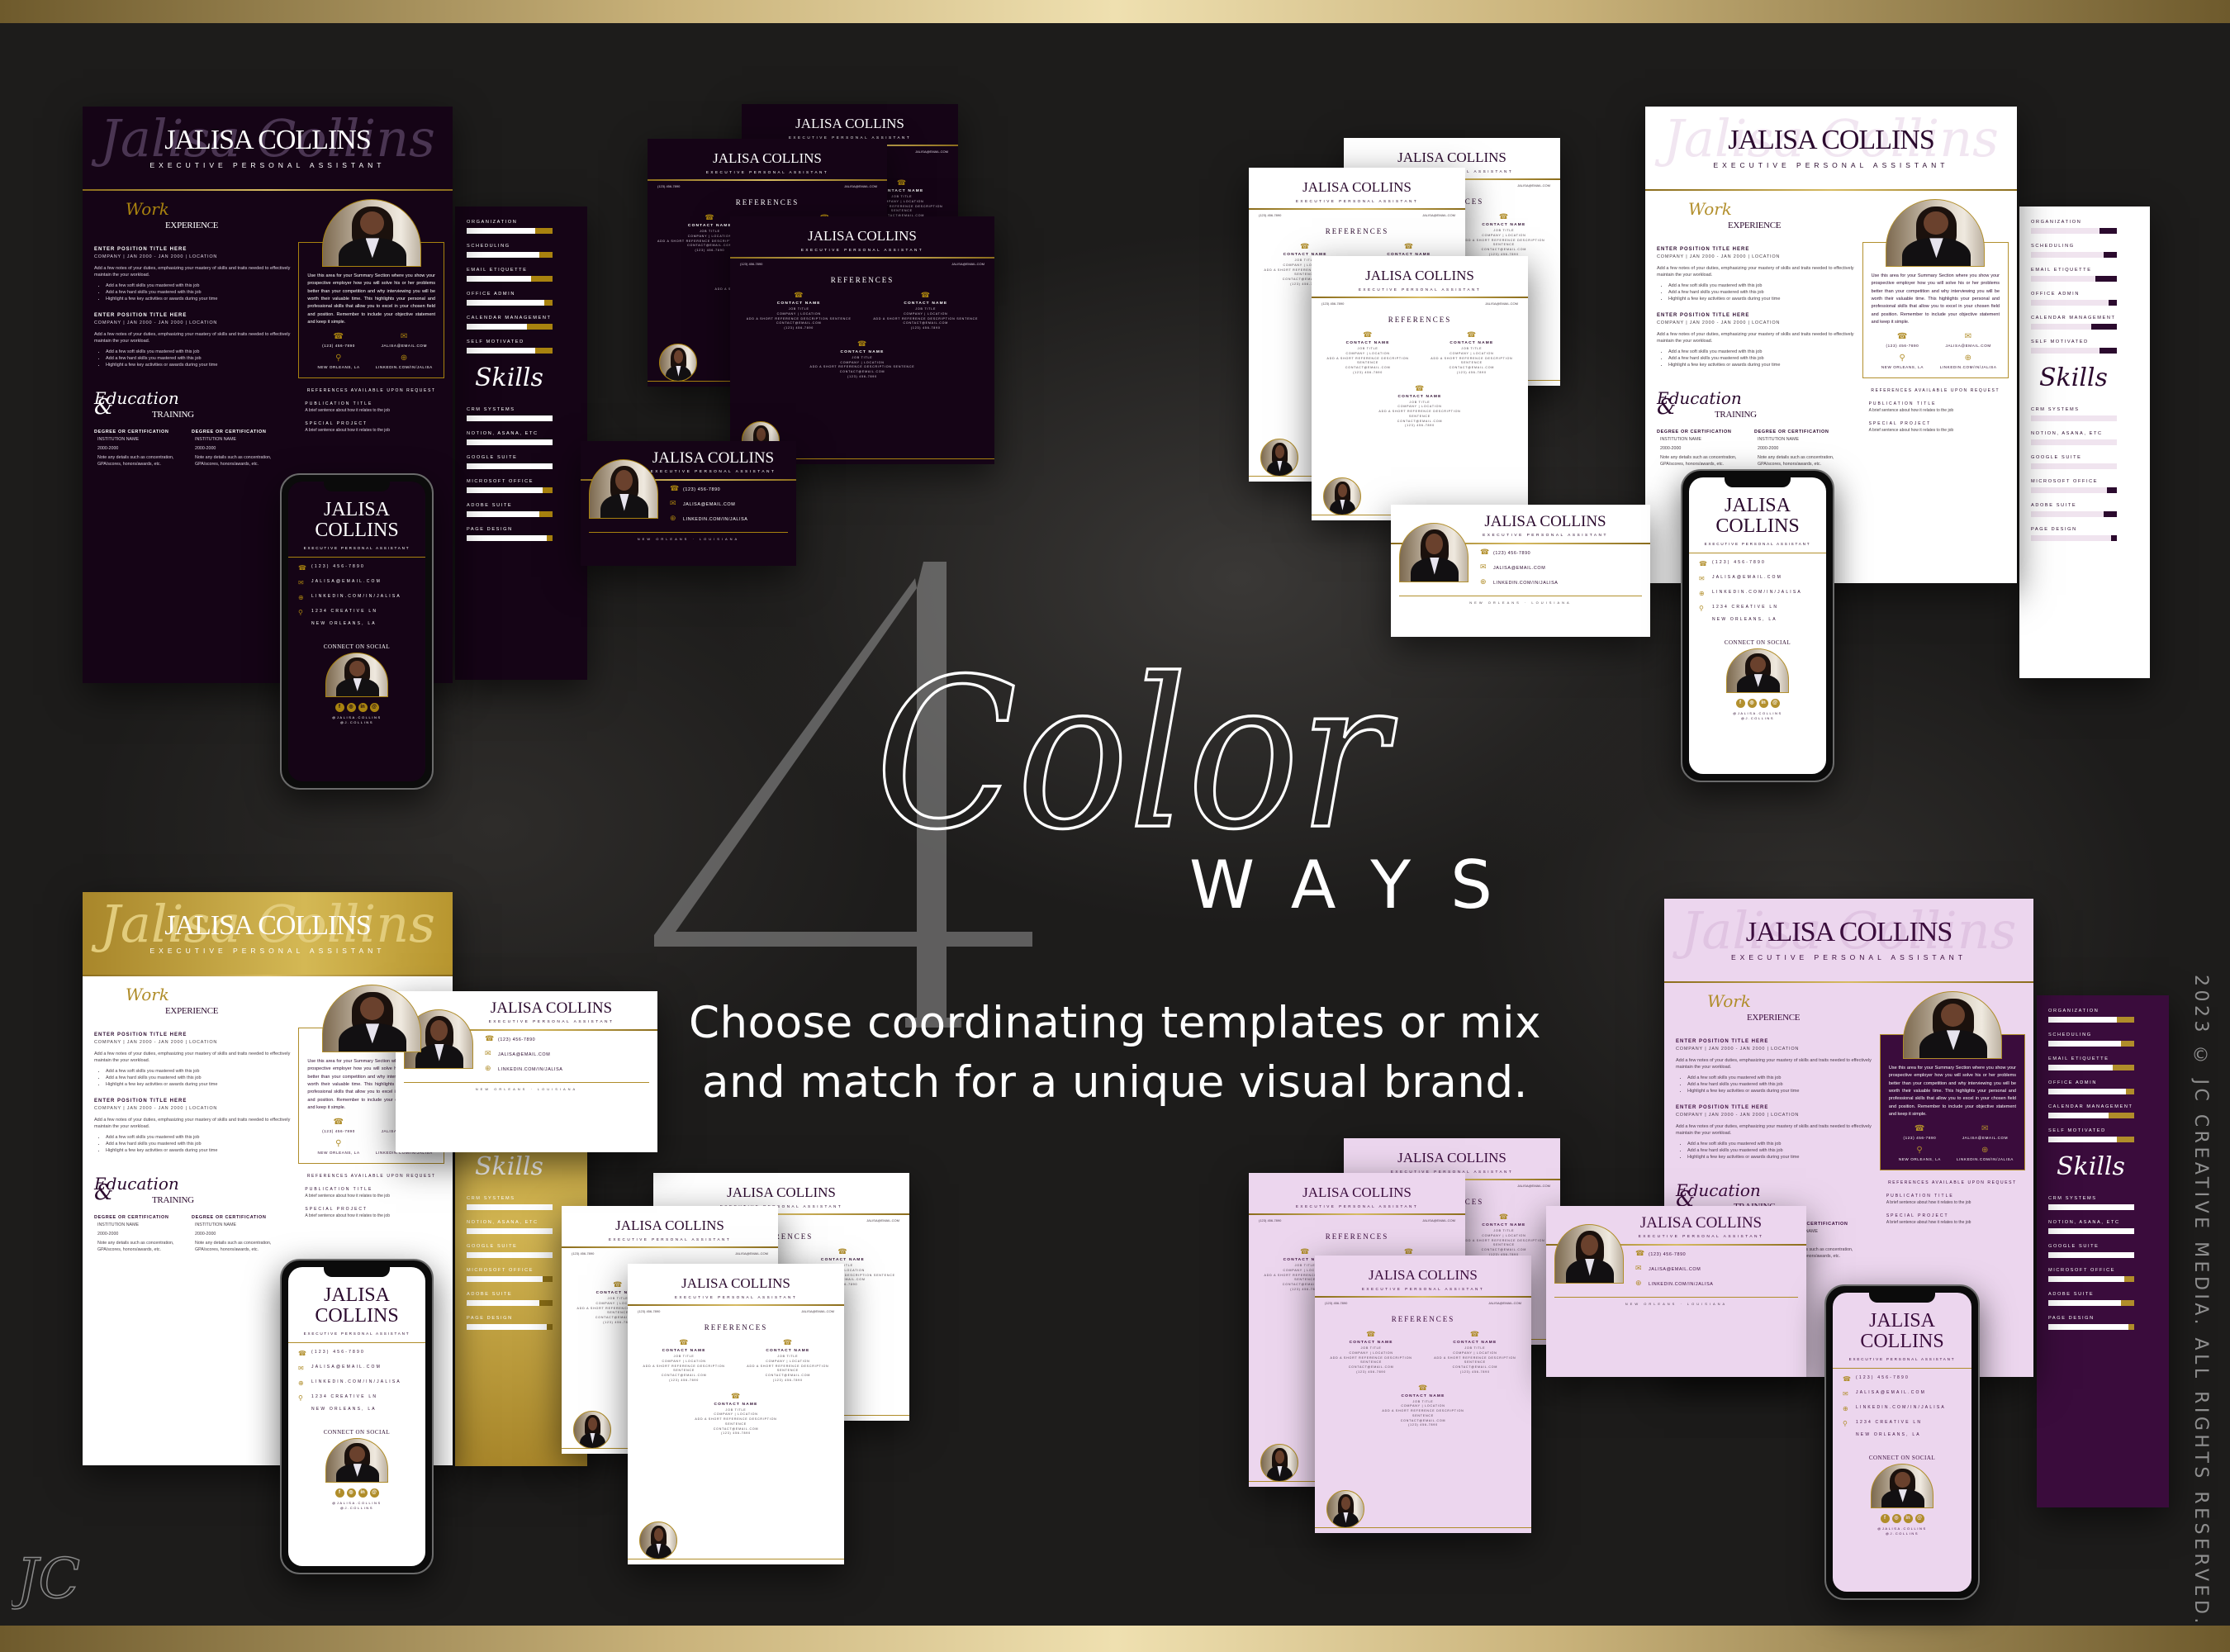 This screenshot has width=2230, height=1652. I want to click on tagline-line-1: Choose coordinating templates or mix, so click(1115, 1023).